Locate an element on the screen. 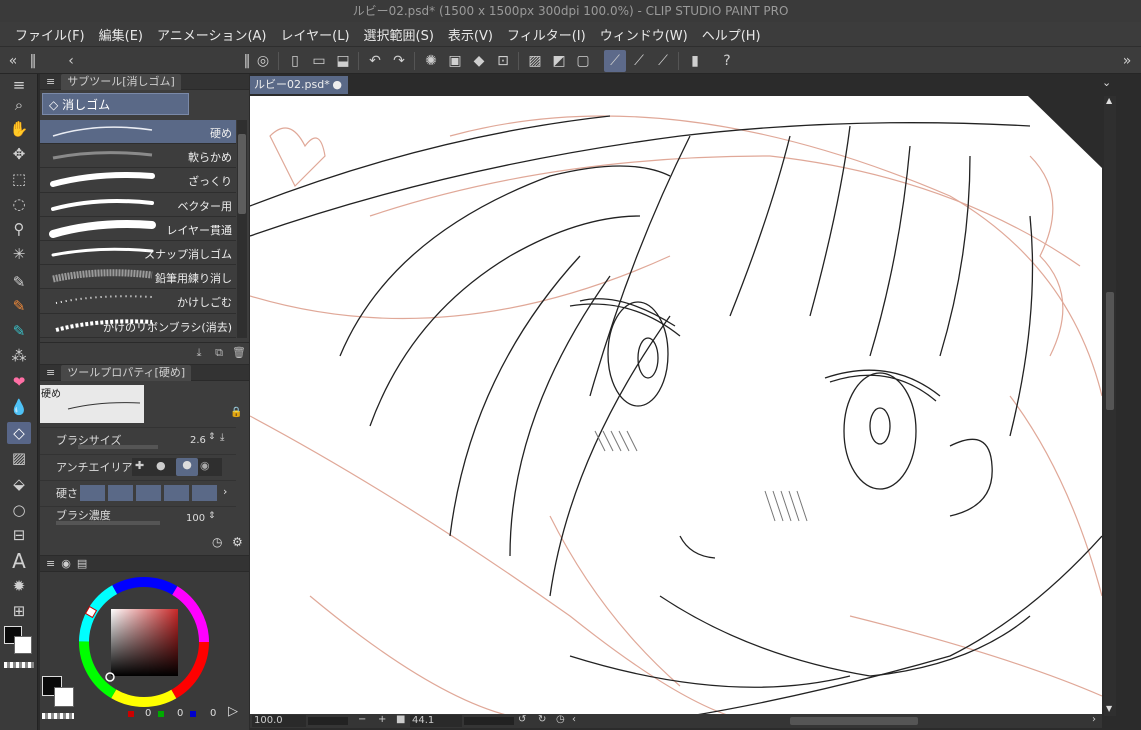  zoom-tool-icon: ⌕ is located at coordinates (19, 105).